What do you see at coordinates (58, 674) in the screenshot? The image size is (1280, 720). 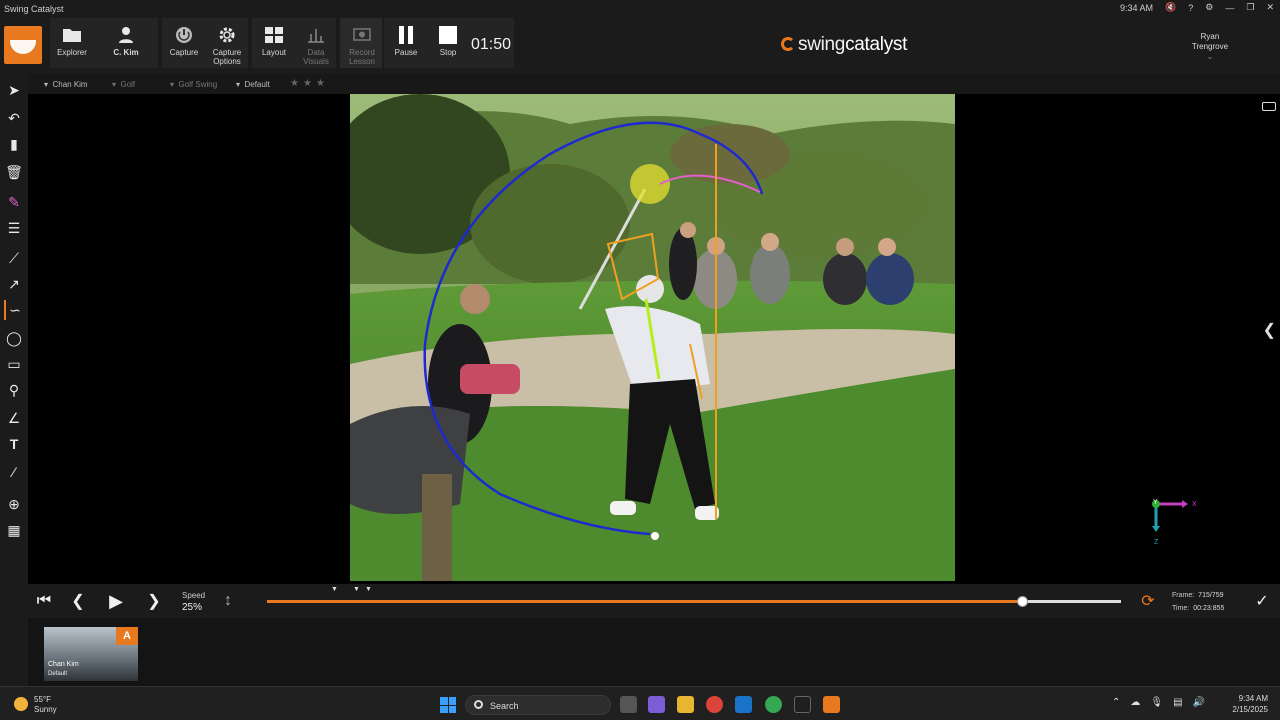 I see `clip-view: Default` at bounding box center [58, 674].